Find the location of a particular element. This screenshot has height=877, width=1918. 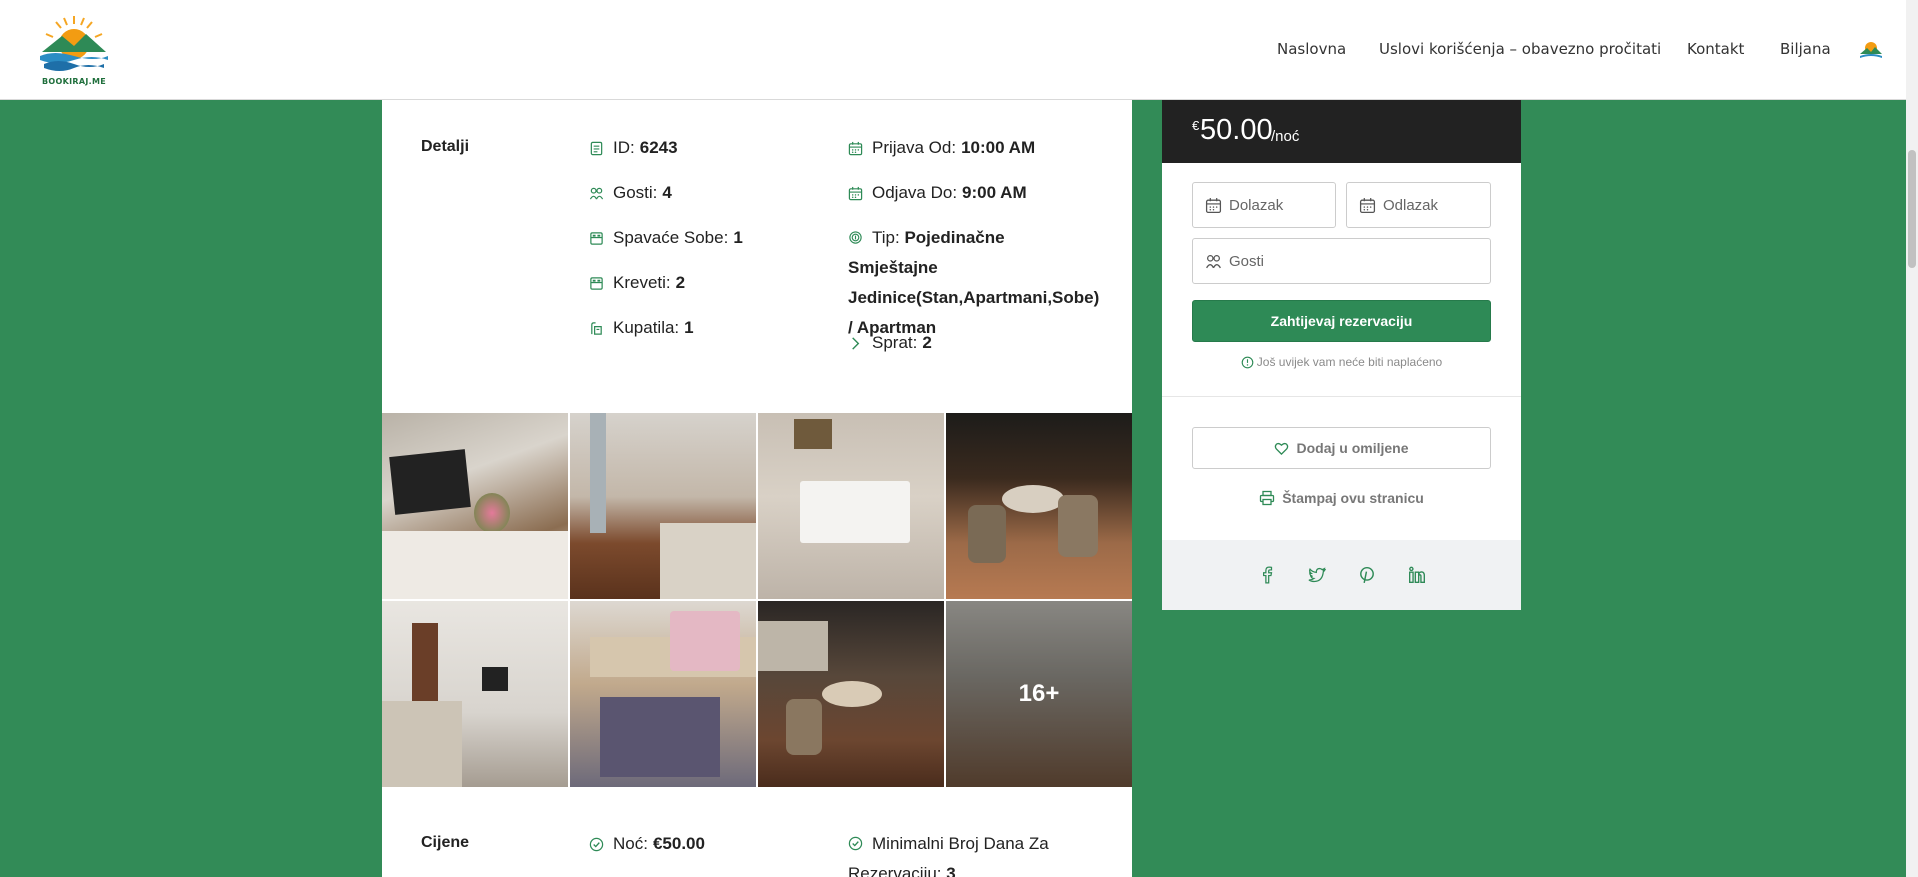

detail-checkout-value: 9:00 AM is located at coordinates (994, 192).